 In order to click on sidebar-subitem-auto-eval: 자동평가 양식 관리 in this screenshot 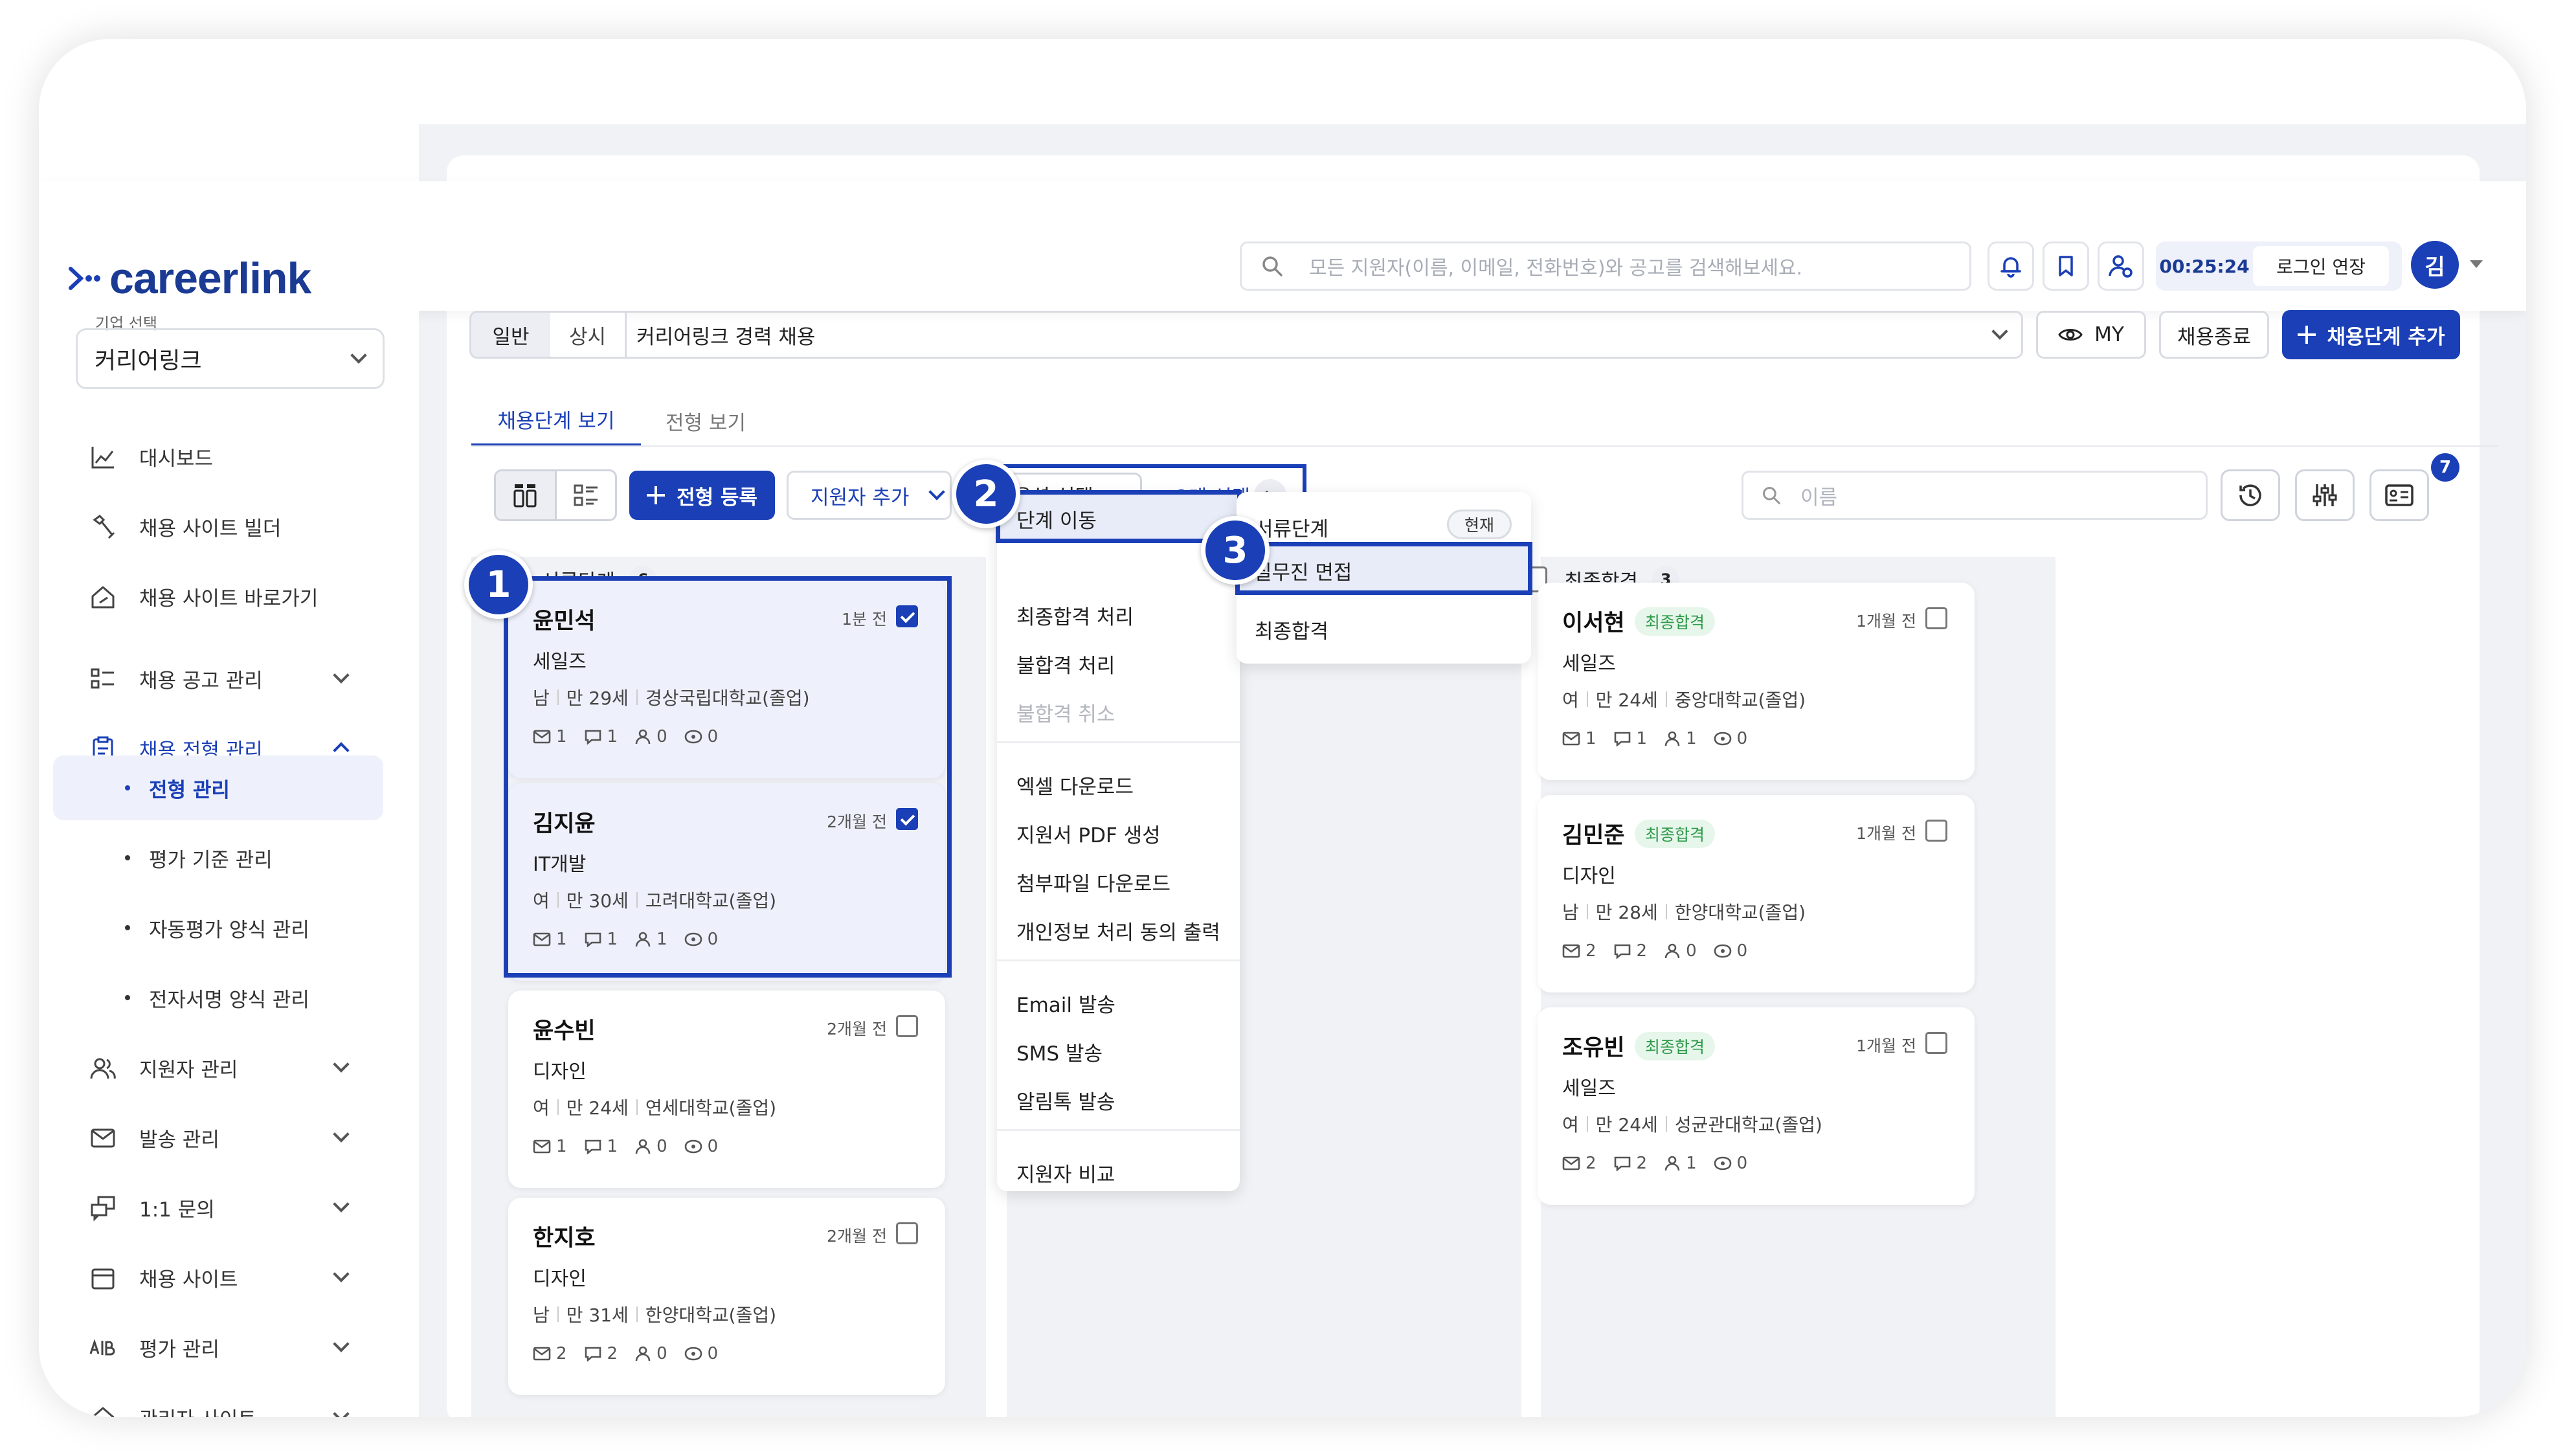, I will do `click(229, 927)`.